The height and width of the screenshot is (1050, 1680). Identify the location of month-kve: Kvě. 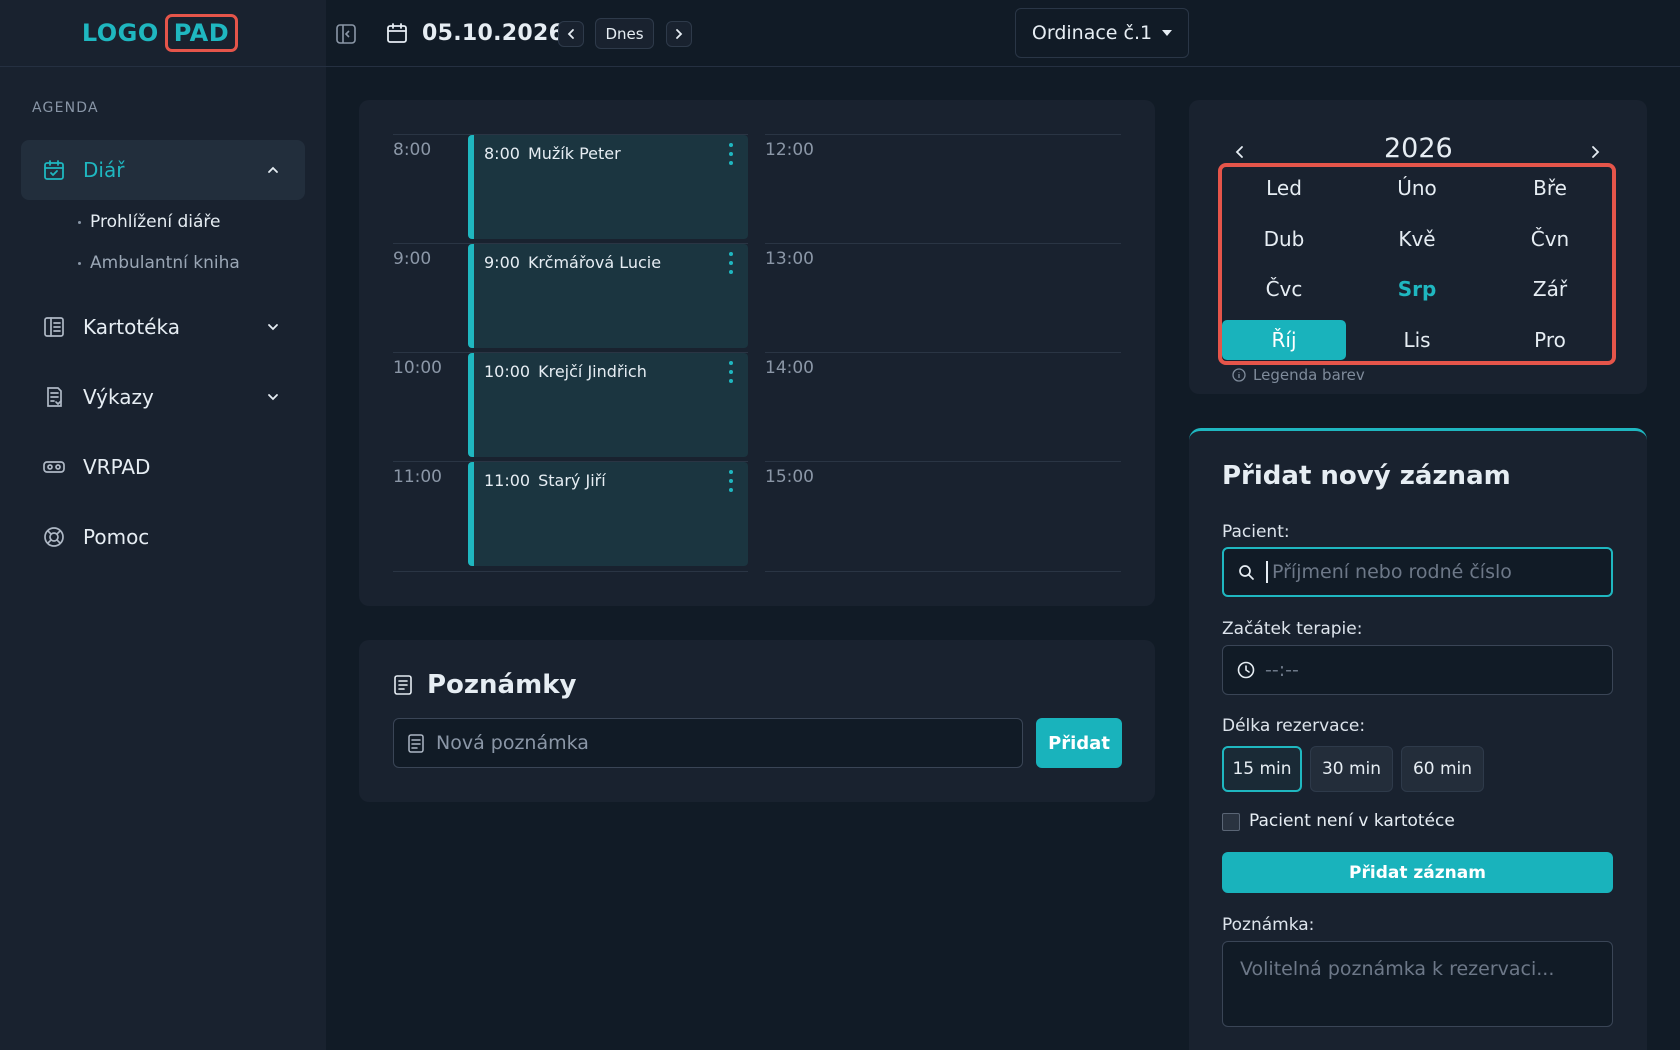
(1417, 239).